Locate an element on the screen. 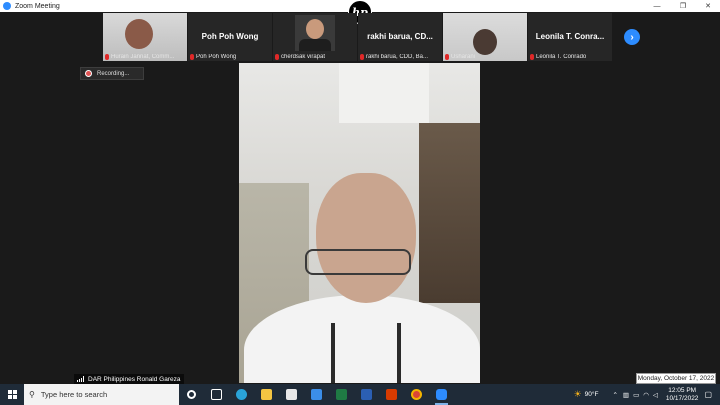 Image resolution: width=720 pixels, height=405 pixels. store-icon is located at coordinates (291, 394).